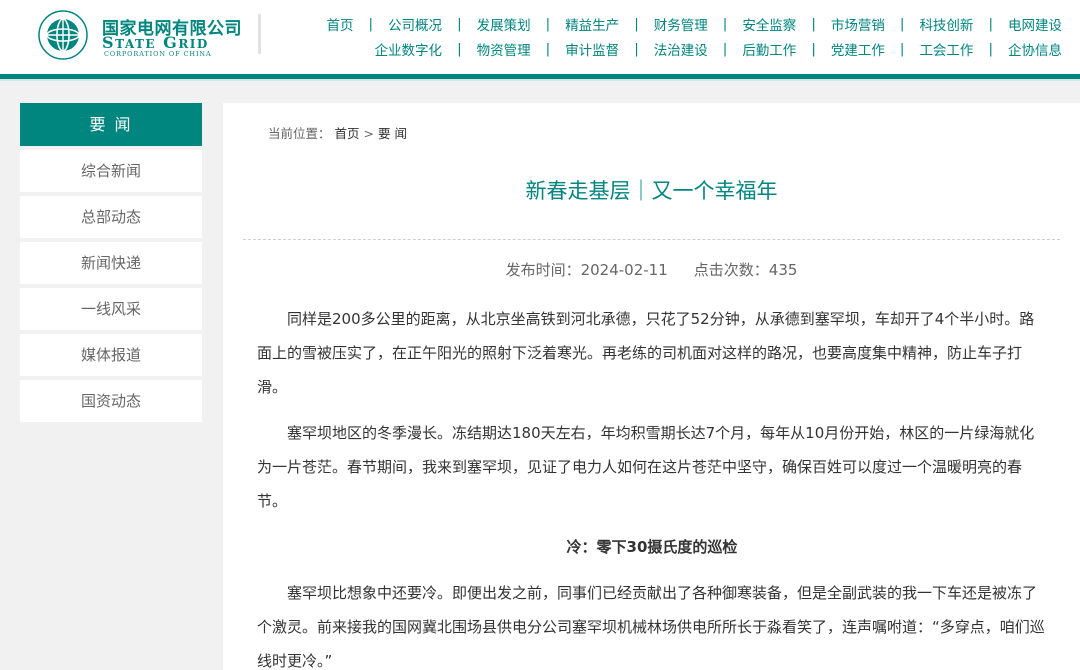  Describe the element at coordinates (409, 49) in the screenshot. I see `nav-digitalization: 企业数字化` at that location.